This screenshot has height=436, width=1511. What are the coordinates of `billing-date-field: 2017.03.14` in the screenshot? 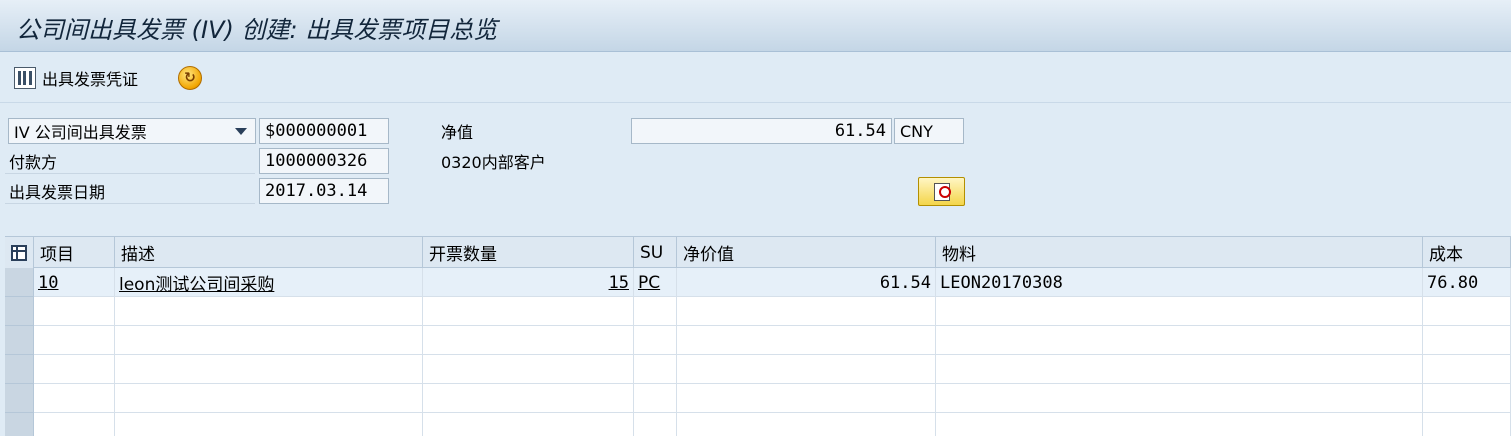 It's located at (324, 191).